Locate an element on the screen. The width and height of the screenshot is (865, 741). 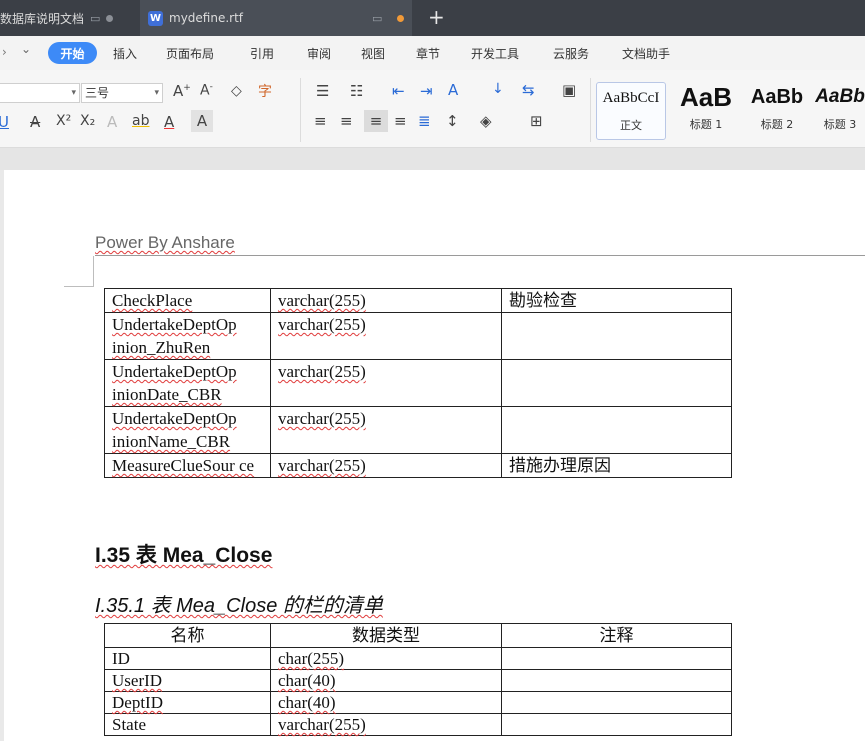
menu-tab-view: 视图 is located at coordinates (373, 53).